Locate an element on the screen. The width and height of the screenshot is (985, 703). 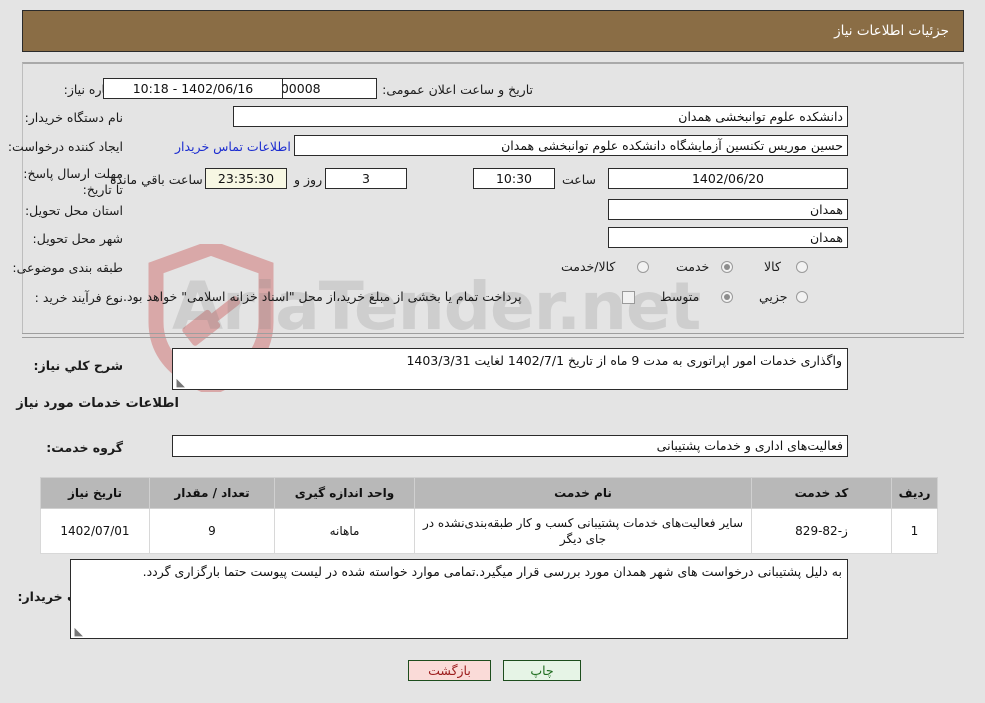
radio-category-kala is located at coordinates (802, 267).